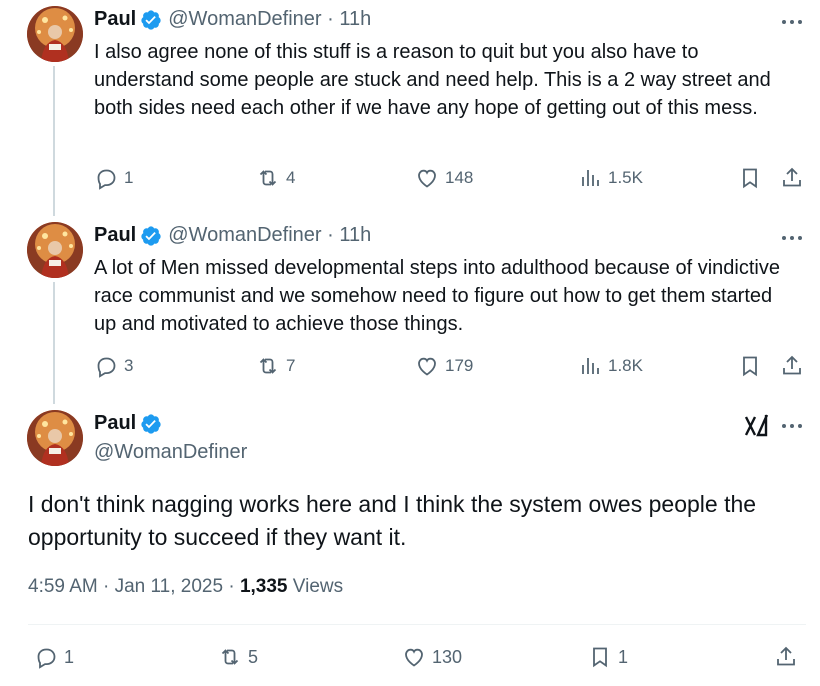 The width and height of the screenshot is (820, 686). What do you see at coordinates (315, 586) in the screenshot?
I see `views-label: Views` at bounding box center [315, 586].